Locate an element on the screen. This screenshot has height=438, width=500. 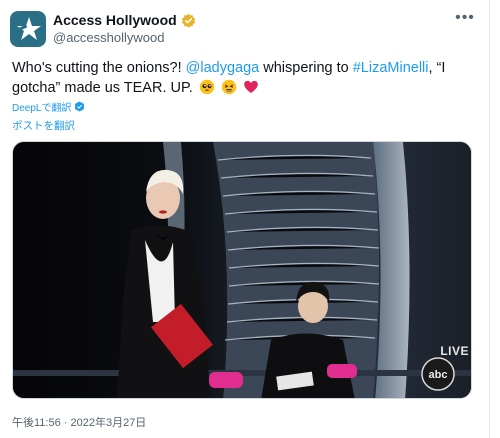
timestamp: 午後11:56 · 2022年3月27日 is located at coordinates (79, 422).